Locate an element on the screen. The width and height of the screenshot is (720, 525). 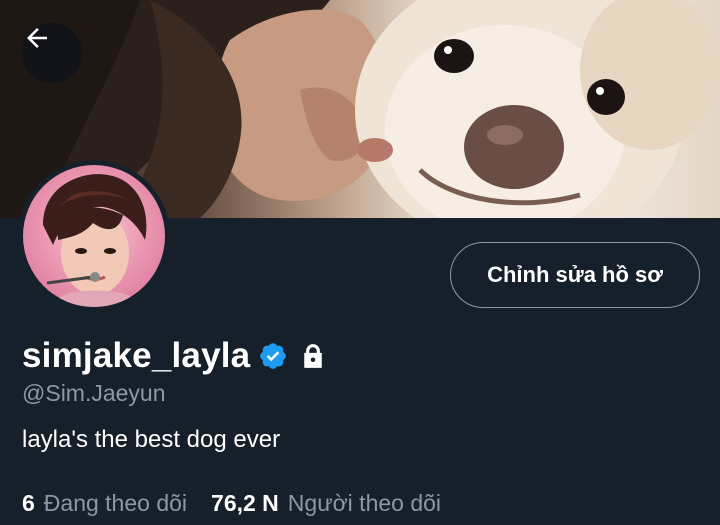
display-name: simjake_layla is located at coordinates (136, 355).